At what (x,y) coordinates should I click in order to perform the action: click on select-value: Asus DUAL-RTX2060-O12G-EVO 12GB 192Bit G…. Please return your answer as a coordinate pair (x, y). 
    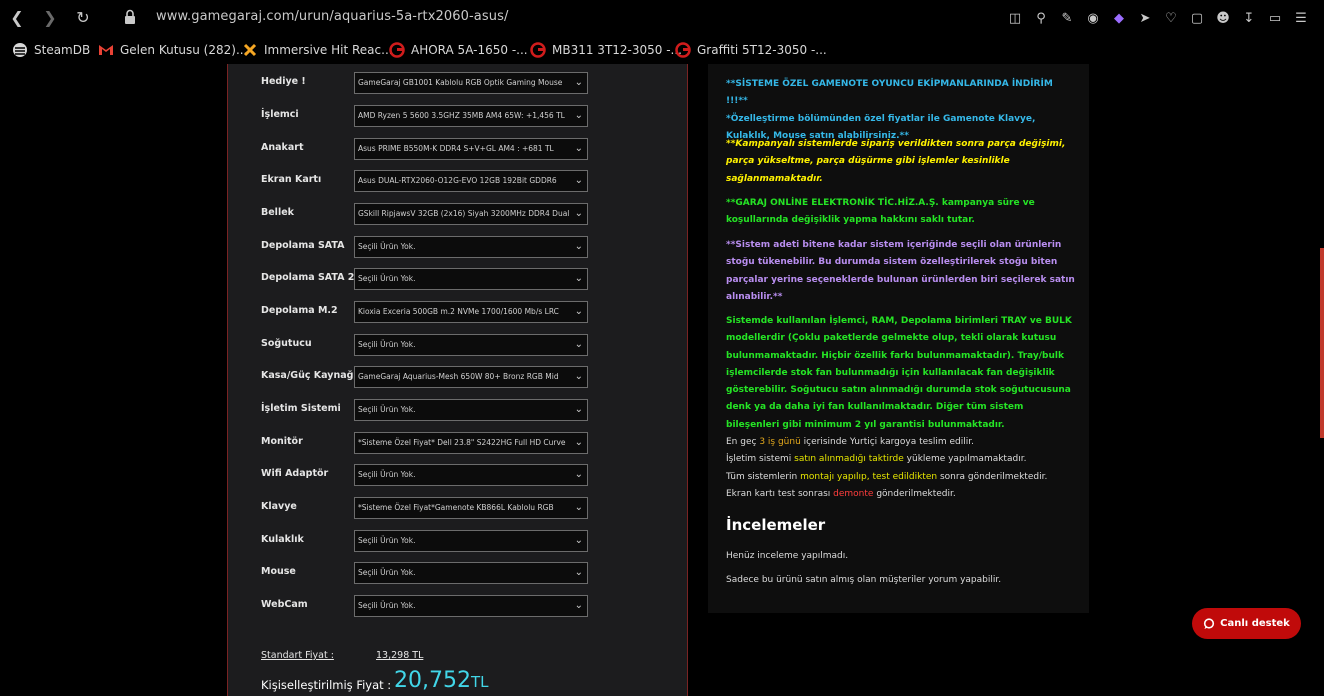
    Looking at the image, I should click on (457, 180).